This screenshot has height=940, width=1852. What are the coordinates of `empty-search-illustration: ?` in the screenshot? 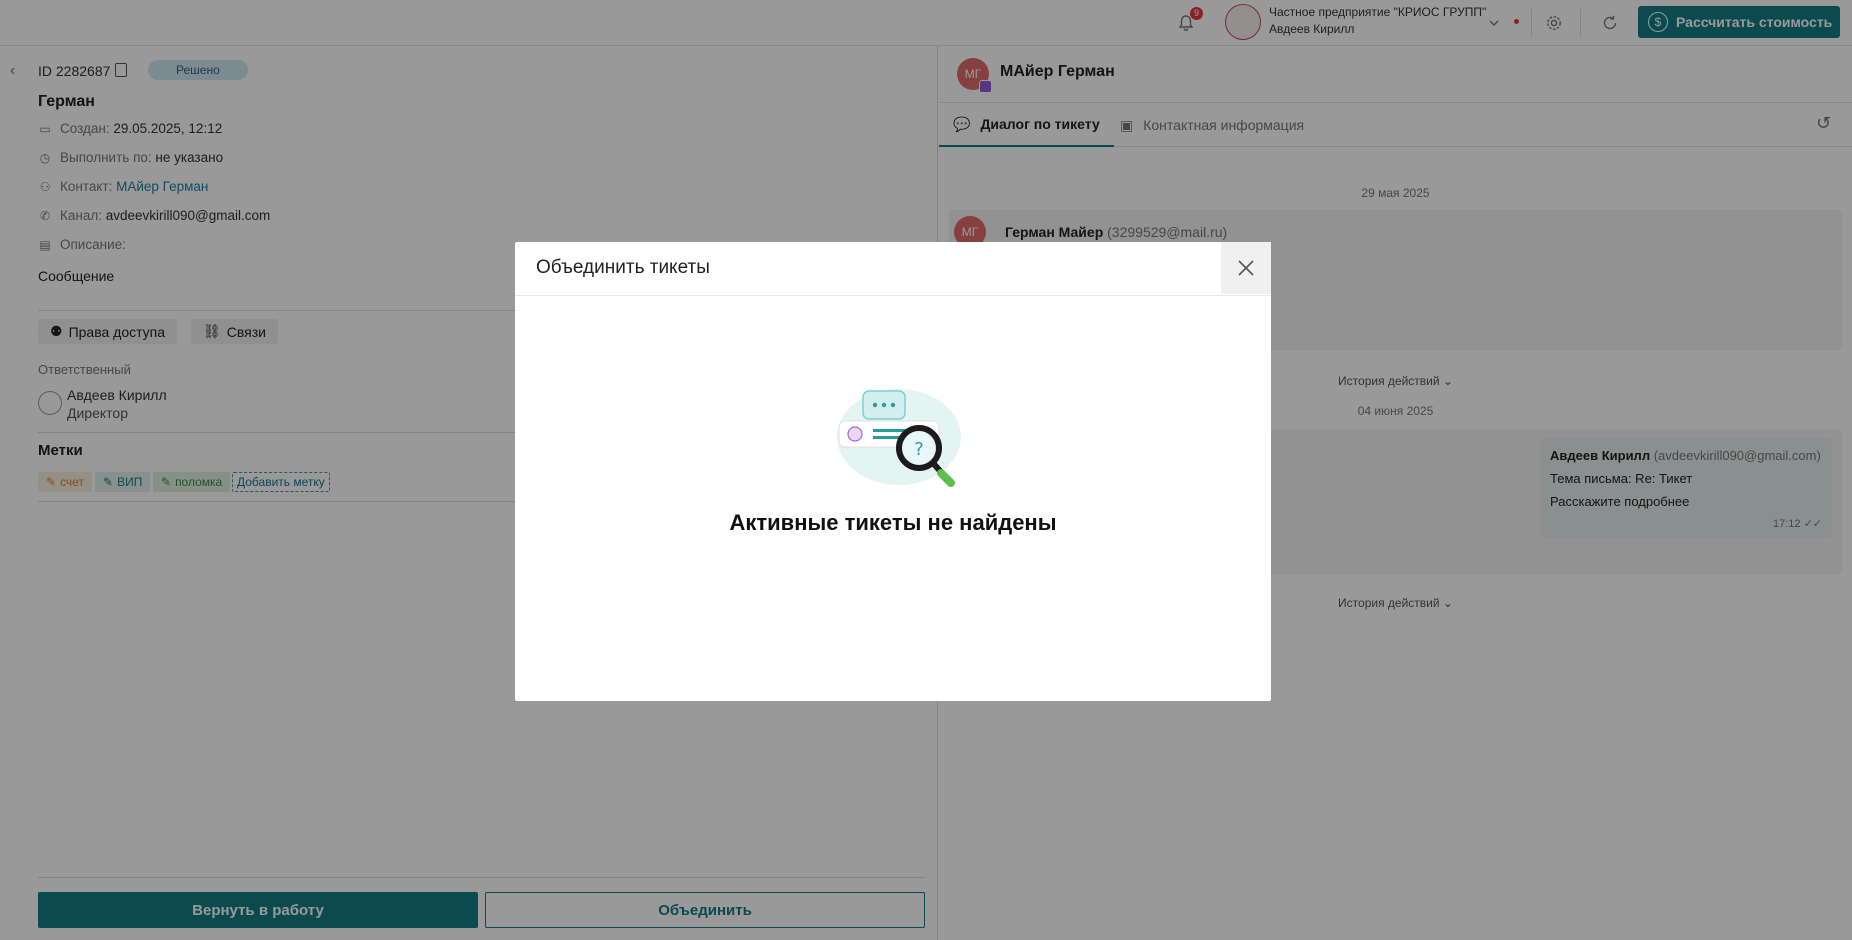 It's located at (900, 440).